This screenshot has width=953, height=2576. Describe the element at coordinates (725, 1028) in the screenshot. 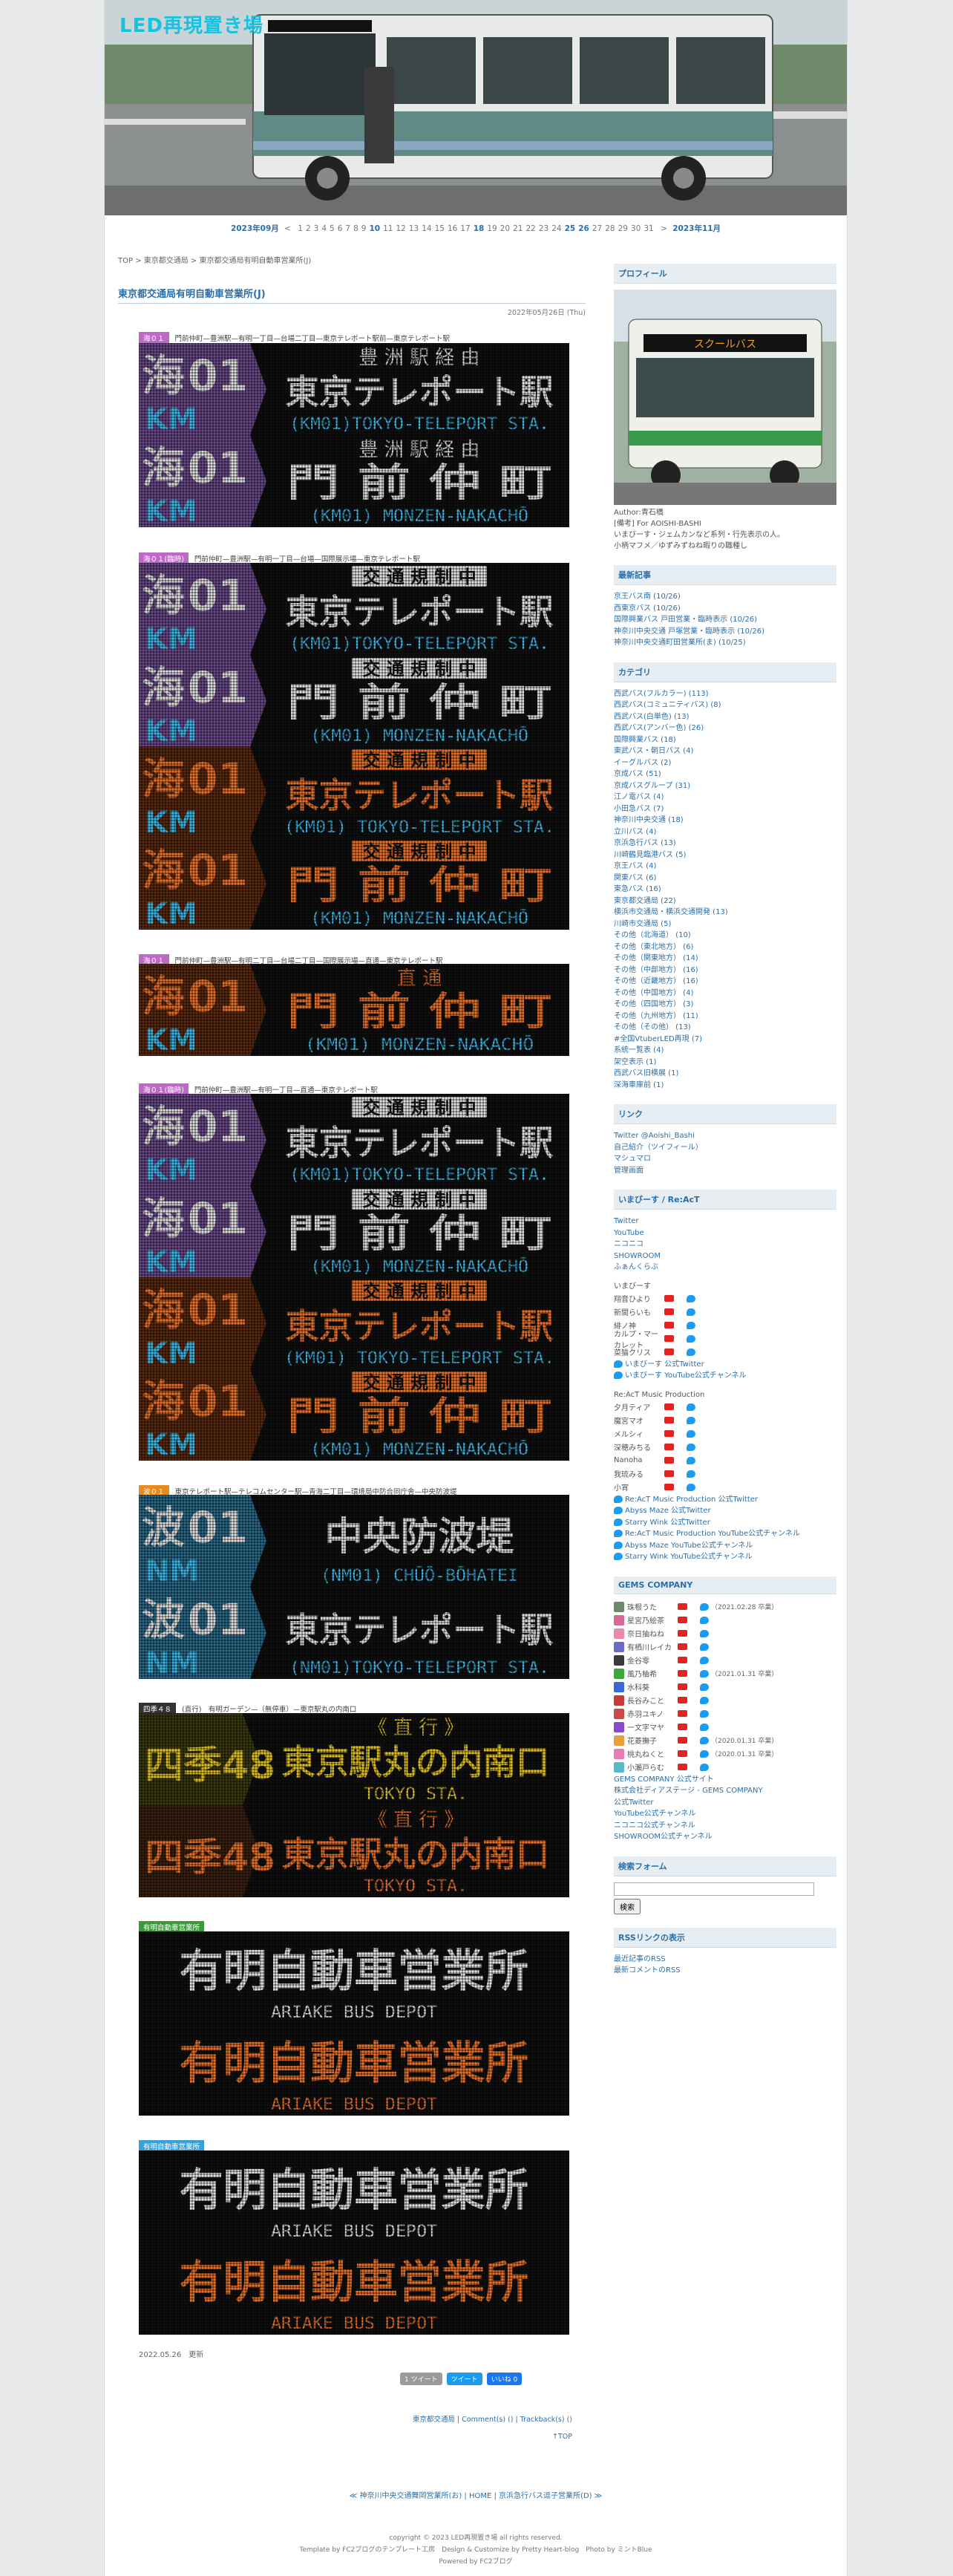

I see `category-item: その他（その他） (13)` at that location.